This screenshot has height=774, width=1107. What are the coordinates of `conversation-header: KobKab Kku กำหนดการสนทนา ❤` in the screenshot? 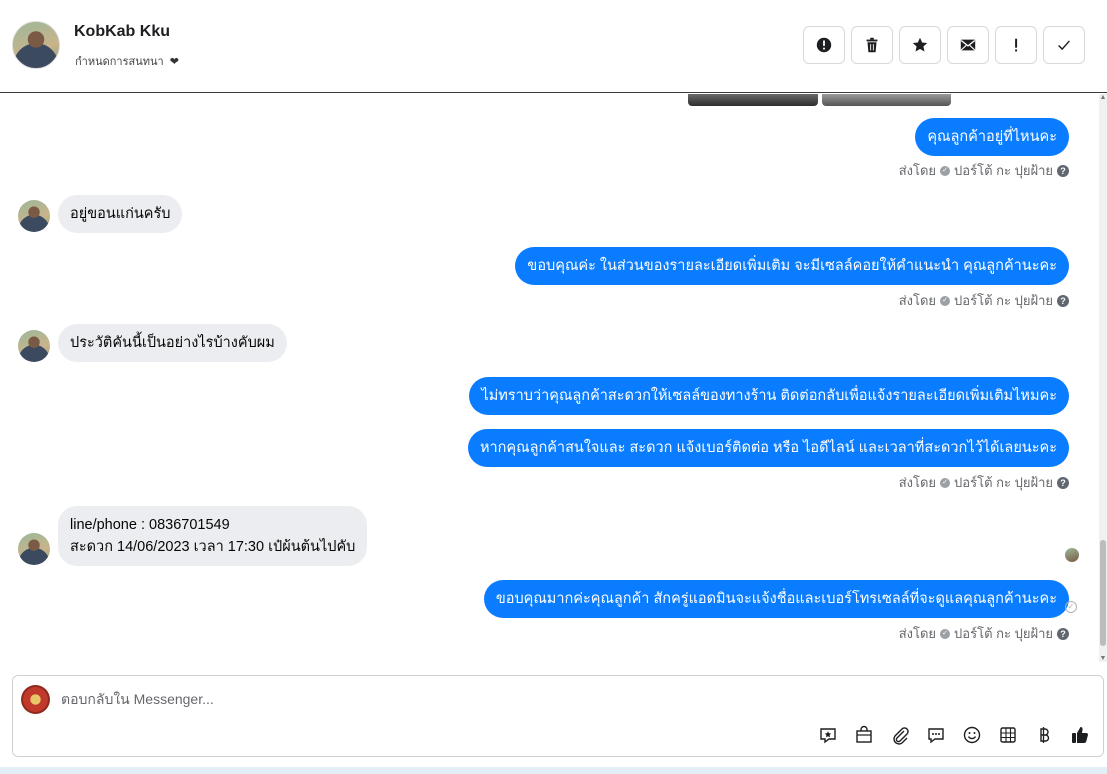 It's located at (553, 46).